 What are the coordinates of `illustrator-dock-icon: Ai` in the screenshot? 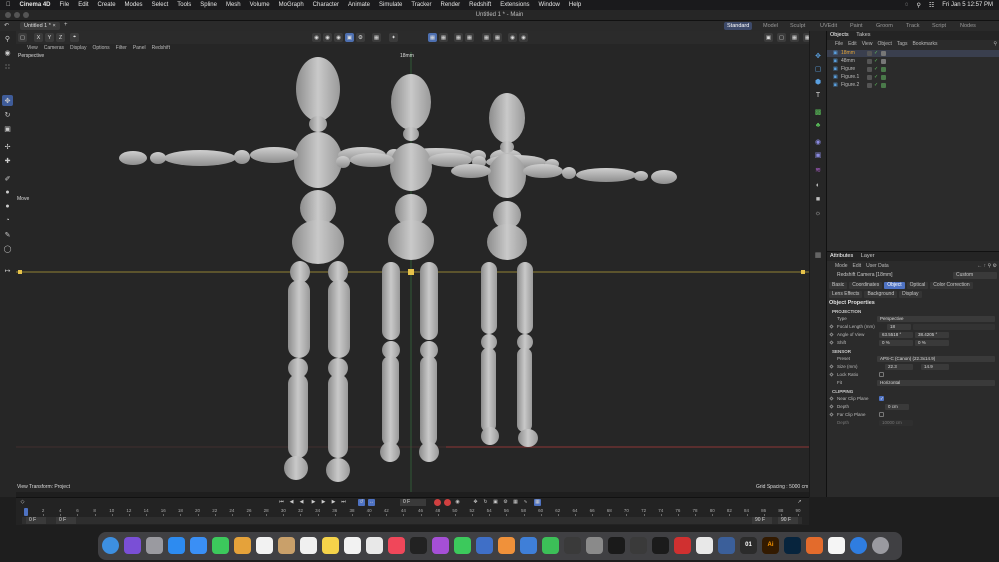 It's located at (770, 545).